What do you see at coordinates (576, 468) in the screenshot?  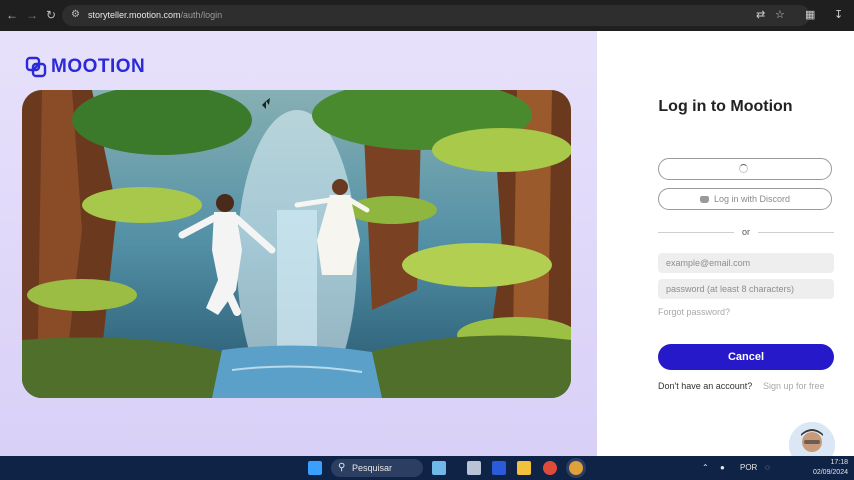 I see `chrome-active-icon` at bounding box center [576, 468].